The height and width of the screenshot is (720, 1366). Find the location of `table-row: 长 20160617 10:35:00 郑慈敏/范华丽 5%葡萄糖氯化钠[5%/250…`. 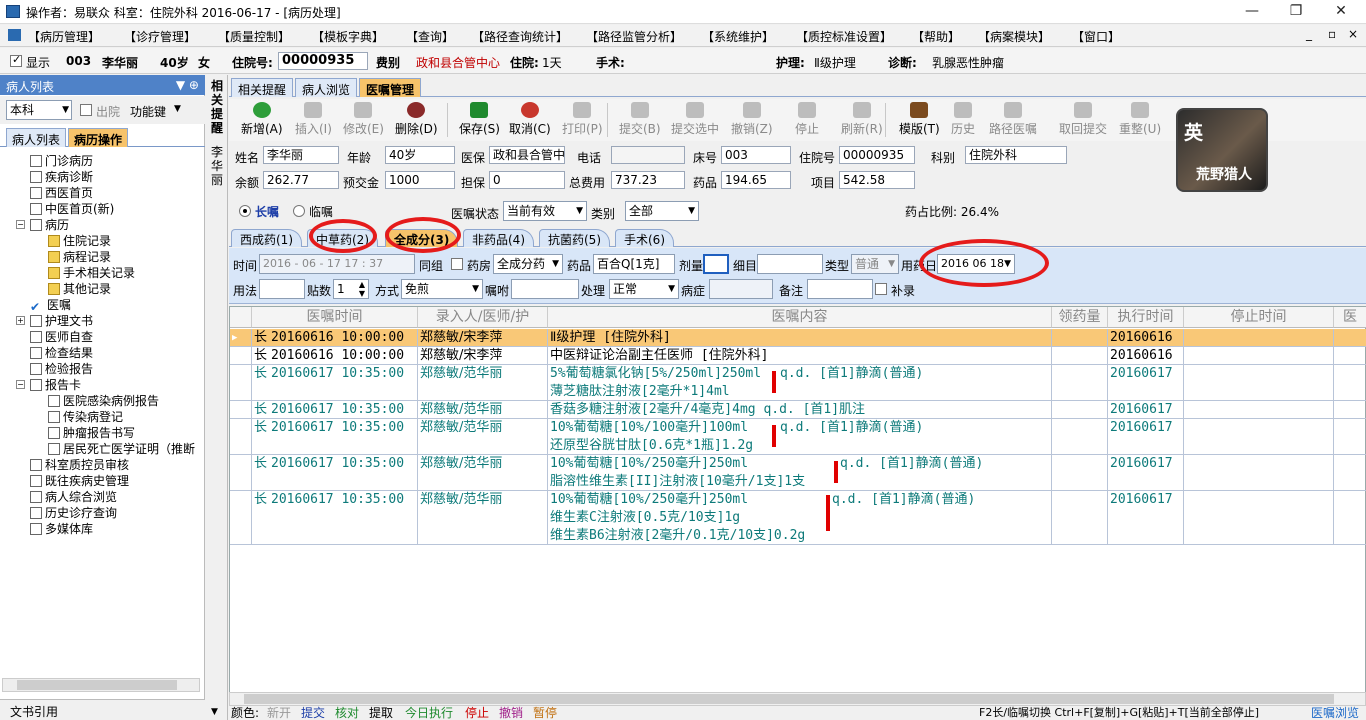

table-row: 长 20160617 10:35:00 郑慈敏/范华丽 5%葡萄糖氯化钠[5%/250… is located at coordinates (798, 383).